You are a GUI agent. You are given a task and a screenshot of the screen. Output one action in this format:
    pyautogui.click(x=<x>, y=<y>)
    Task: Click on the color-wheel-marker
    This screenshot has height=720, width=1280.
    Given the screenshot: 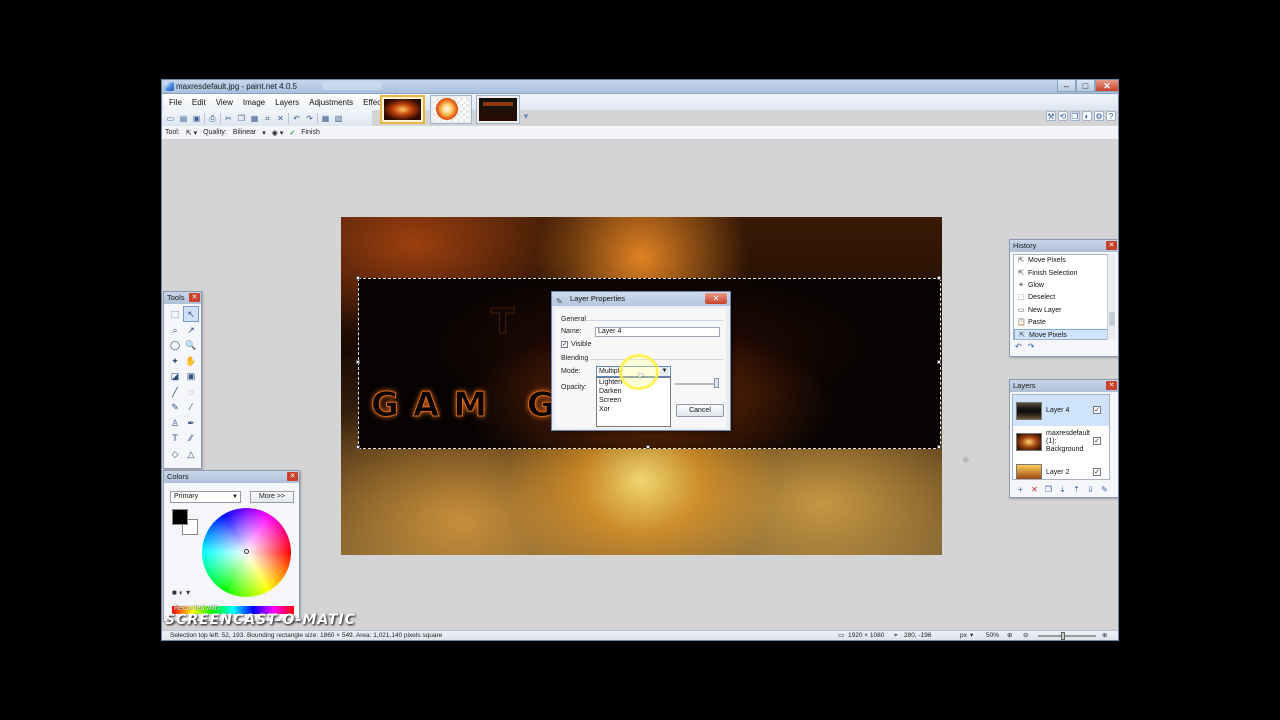 What is the action you would take?
    pyautogui.click(x=246, y=551)
    